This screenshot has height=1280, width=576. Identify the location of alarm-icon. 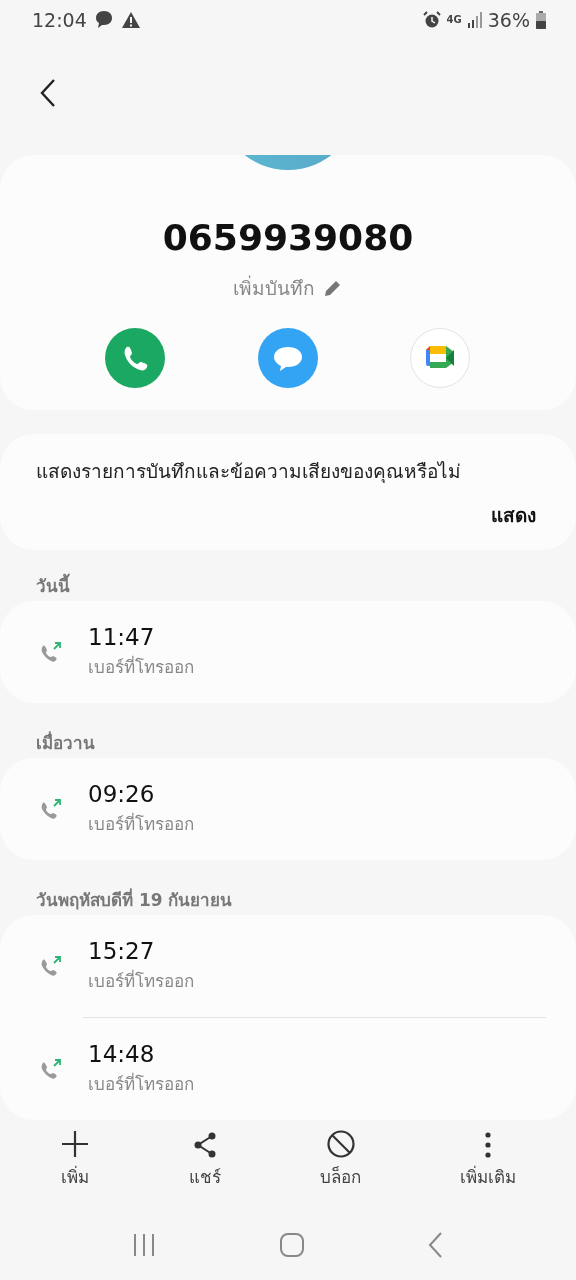
(431, 20).